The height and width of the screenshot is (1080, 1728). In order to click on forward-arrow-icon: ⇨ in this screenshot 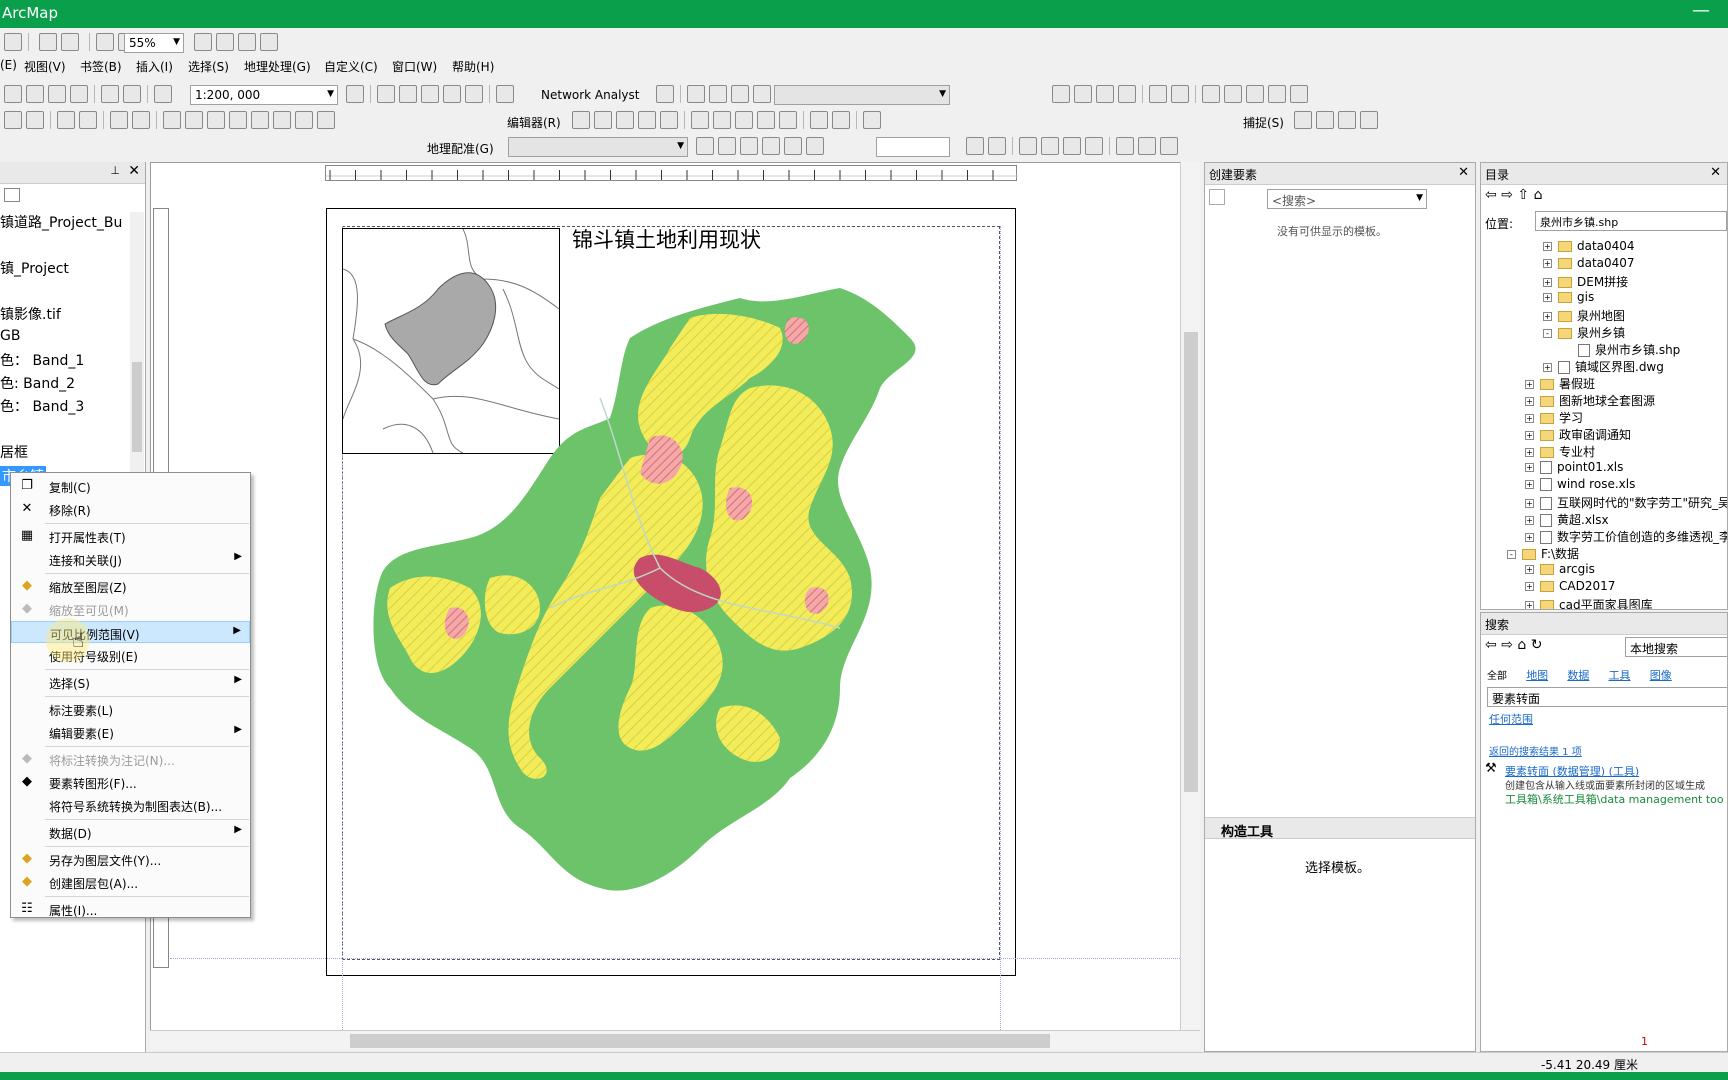, I will do `click(1507, 645)`.